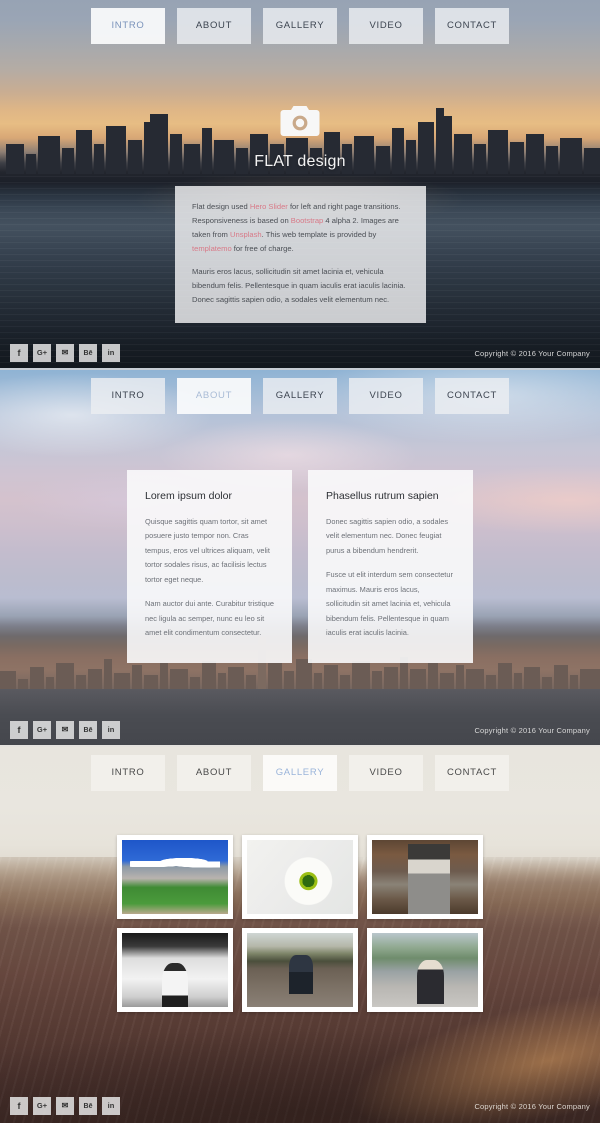 The width and height of the screenshot is (600, 1123). Describe the element at coordinates (221, 206) in the screenshot. I see `intro-text-1: Flat design used` at that location.